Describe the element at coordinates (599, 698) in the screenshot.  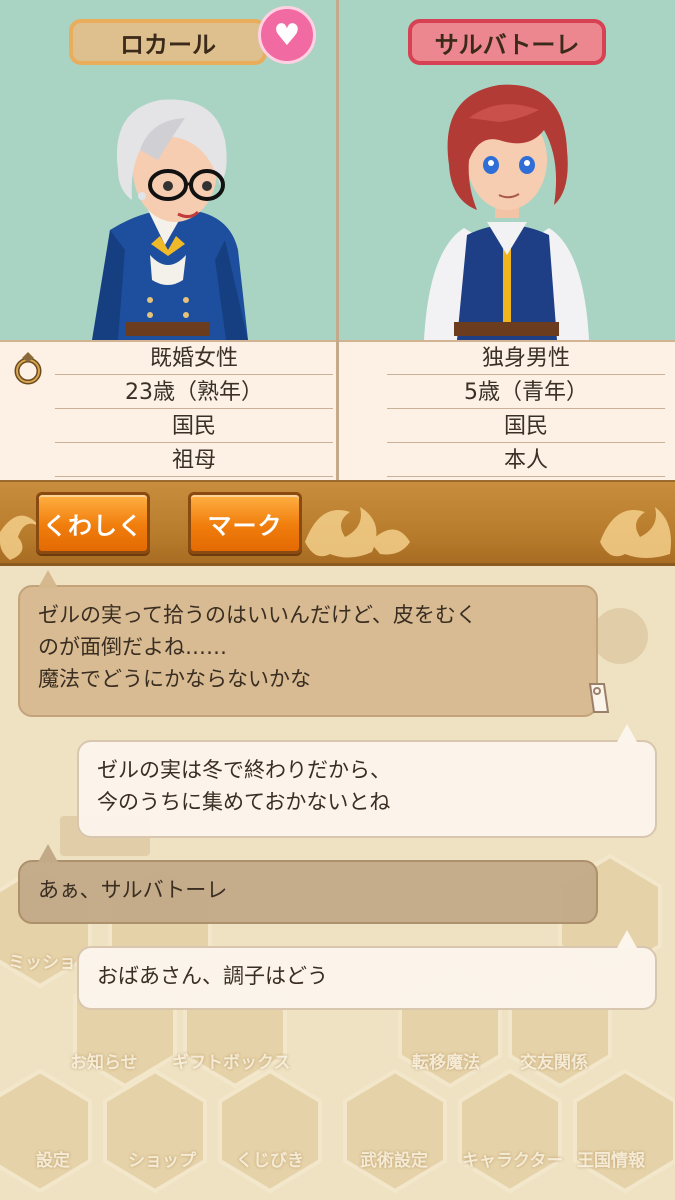
I see `pin-icon` at that location.